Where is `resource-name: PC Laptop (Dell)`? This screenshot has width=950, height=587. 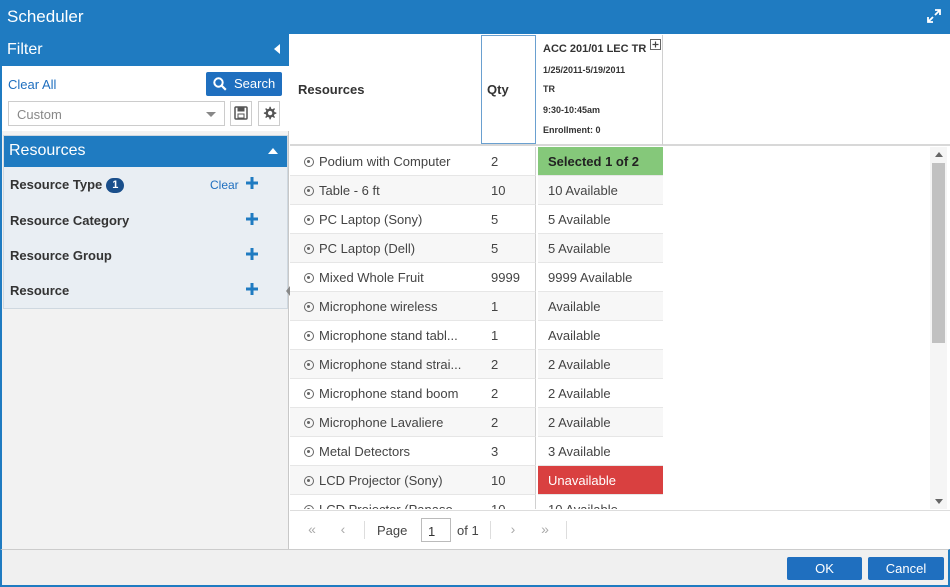
resource-name: PC Laptop (Dell) is located at coordinates (367, 248).